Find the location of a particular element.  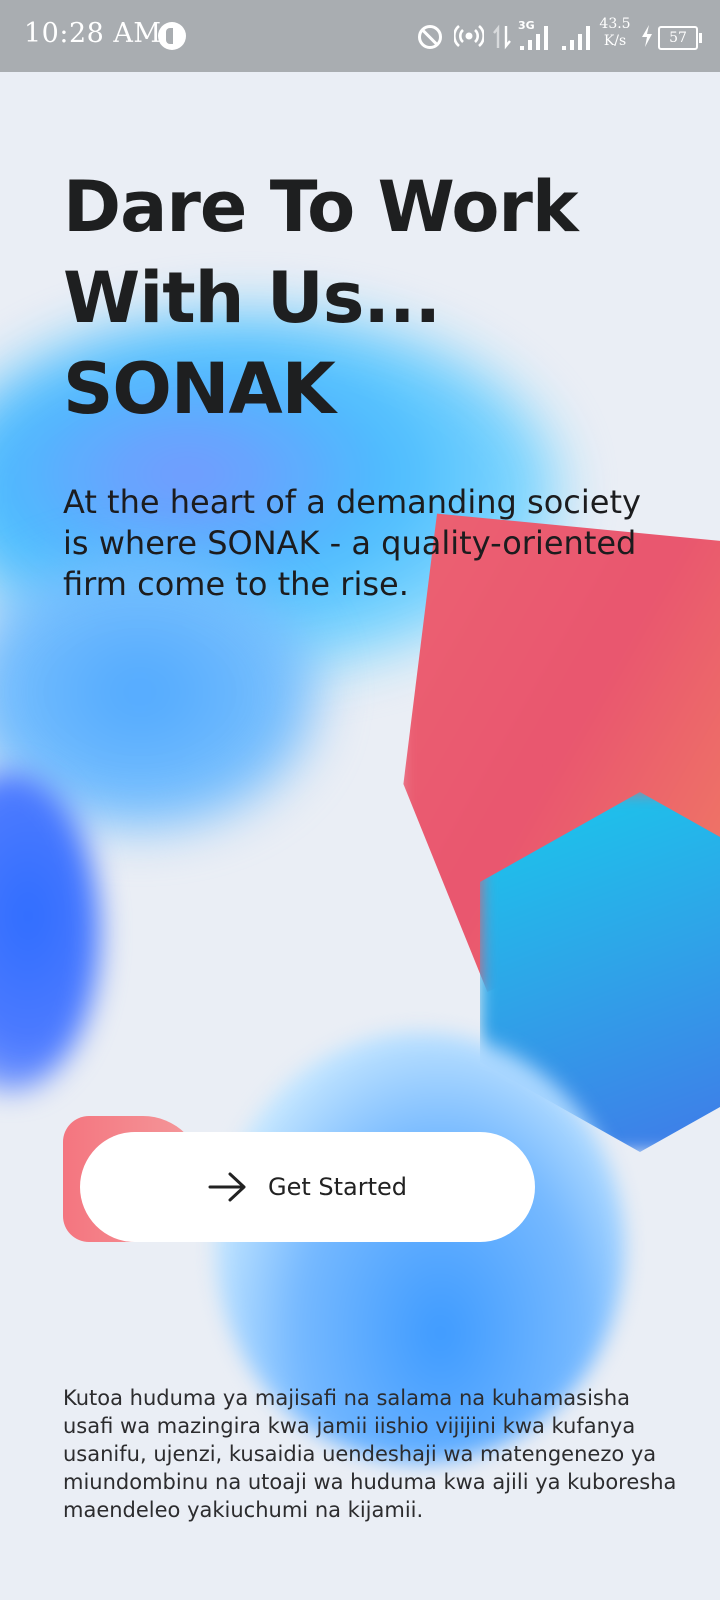

headline-line-1: Dare To Work is located at coordinates (321, 207).